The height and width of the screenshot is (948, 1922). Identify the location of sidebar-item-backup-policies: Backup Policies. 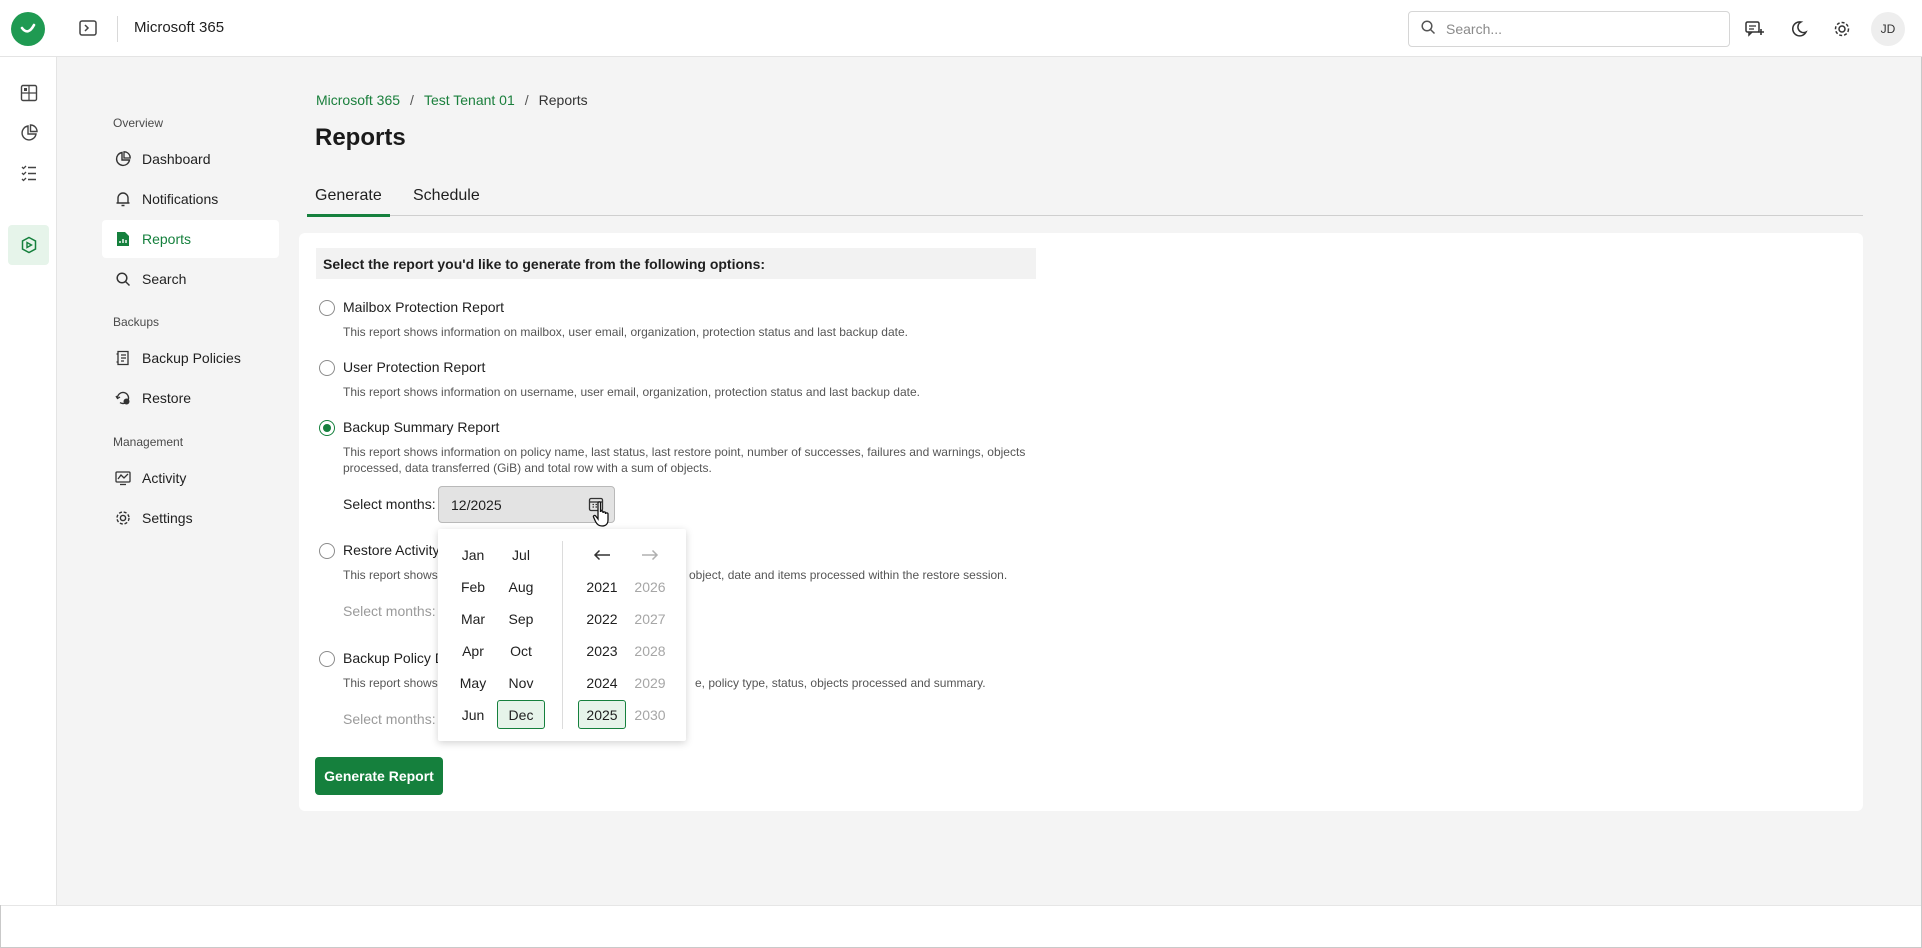
(190, 358).